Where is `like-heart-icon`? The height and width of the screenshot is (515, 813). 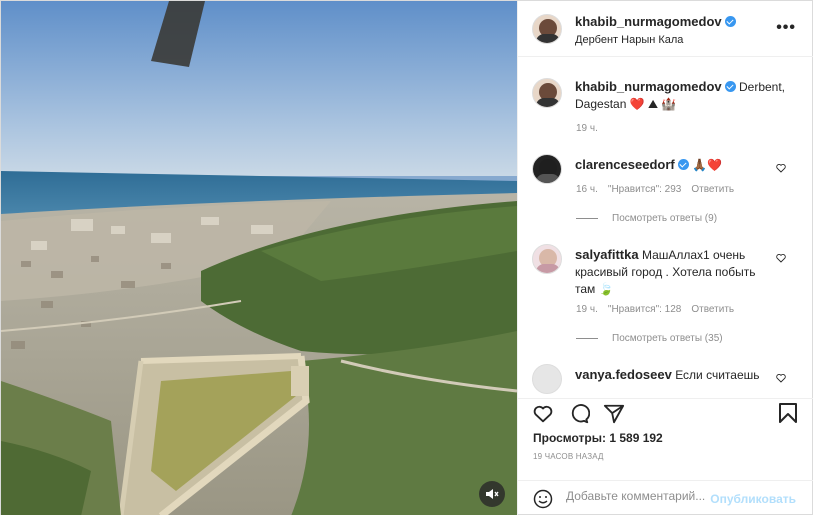 like-heart-icon is located at coordinates (543, 414).